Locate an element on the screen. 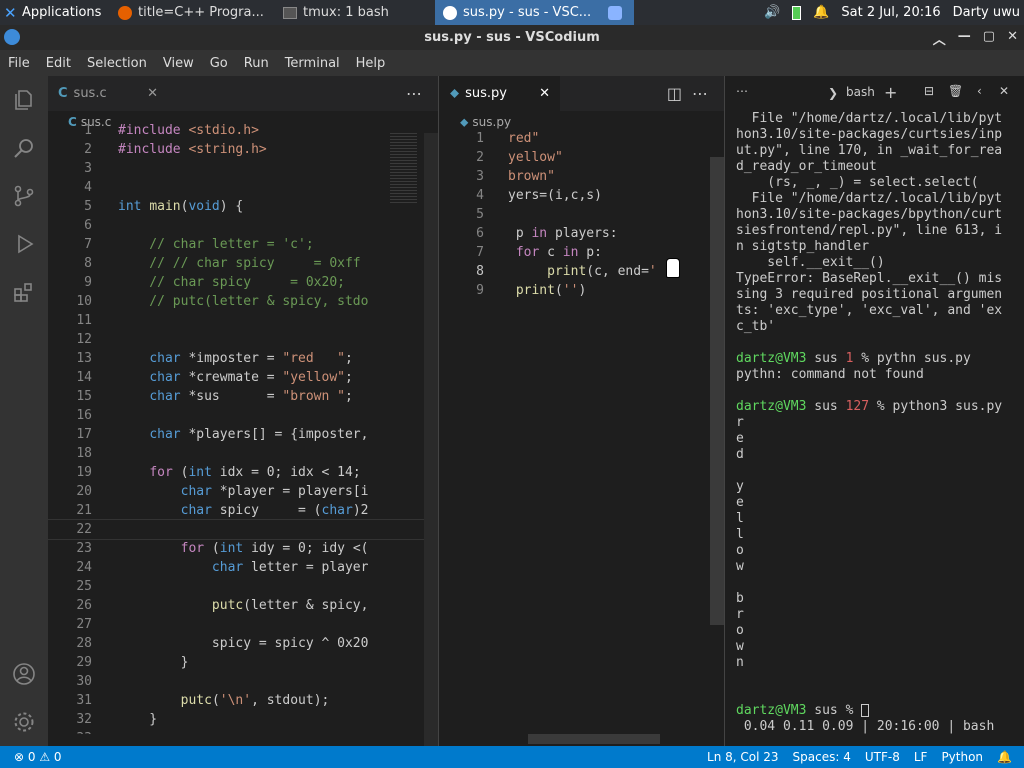 The image size is (1024, 768). code-line: 7 // char letter = 'c'; is located at coordinates (243, 244).